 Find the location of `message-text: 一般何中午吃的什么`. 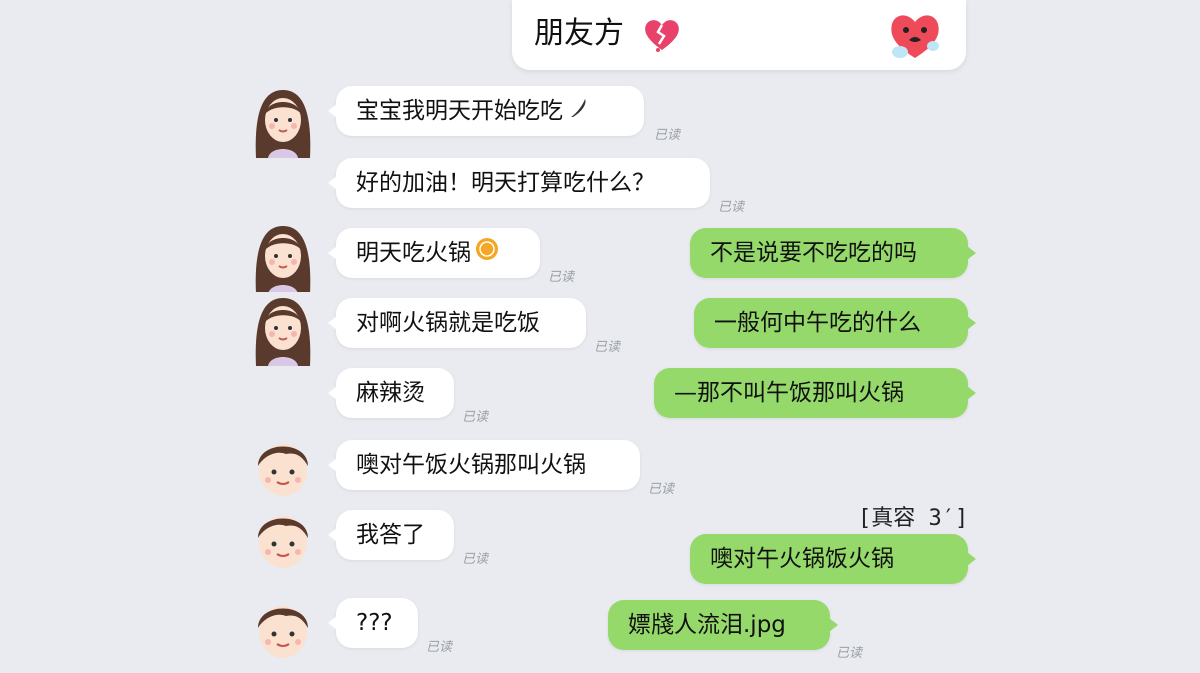

message-text: 一般何中午吃的什么 is located at coordinates (817, 323).